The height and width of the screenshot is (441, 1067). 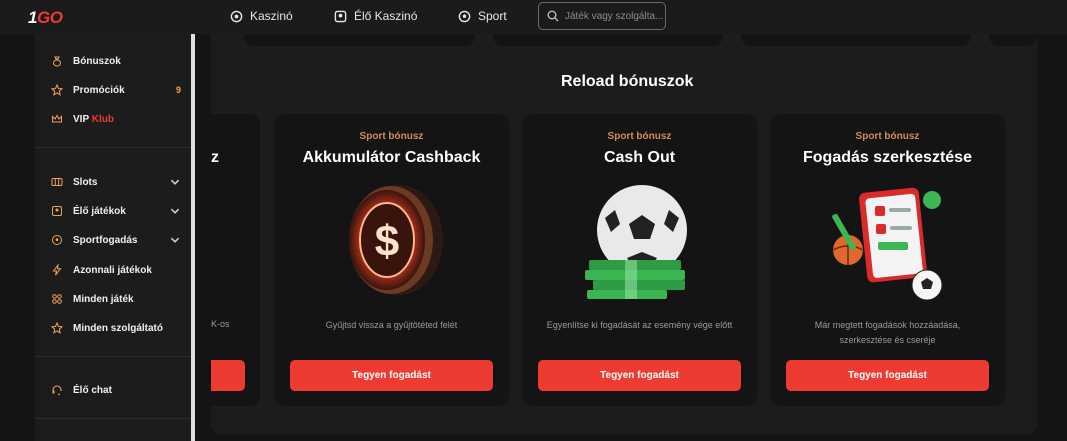 I want to click on slots-icon, so click(x=57, y=182).